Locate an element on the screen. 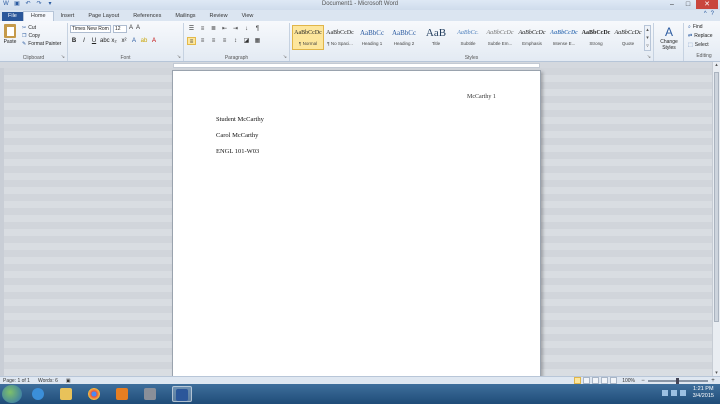 The width and height of the screenshot is (720, 404). style-heading-1: AaBbCc Heading 1 is located at coordinates (372, 37).